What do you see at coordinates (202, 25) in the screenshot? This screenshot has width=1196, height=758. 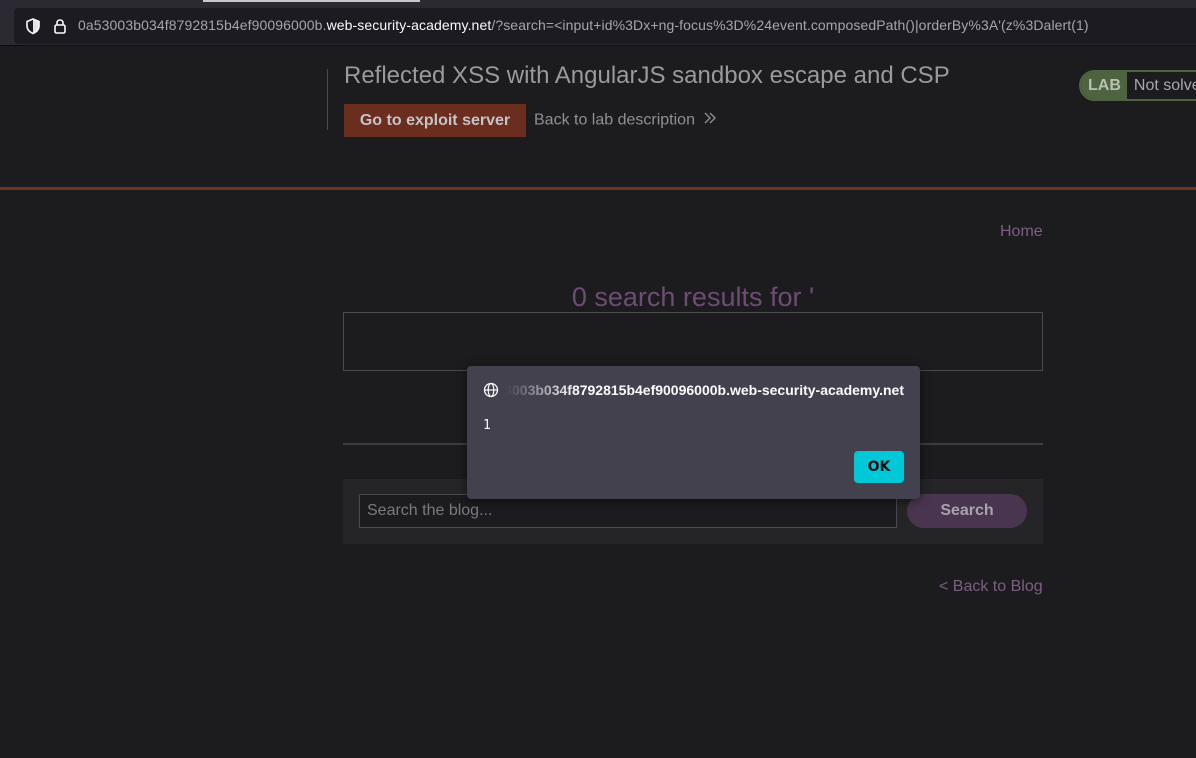 I see `url-prefix: 0a53003b034f8792815b4ef90096000b.` at bounding box center [202, 25].